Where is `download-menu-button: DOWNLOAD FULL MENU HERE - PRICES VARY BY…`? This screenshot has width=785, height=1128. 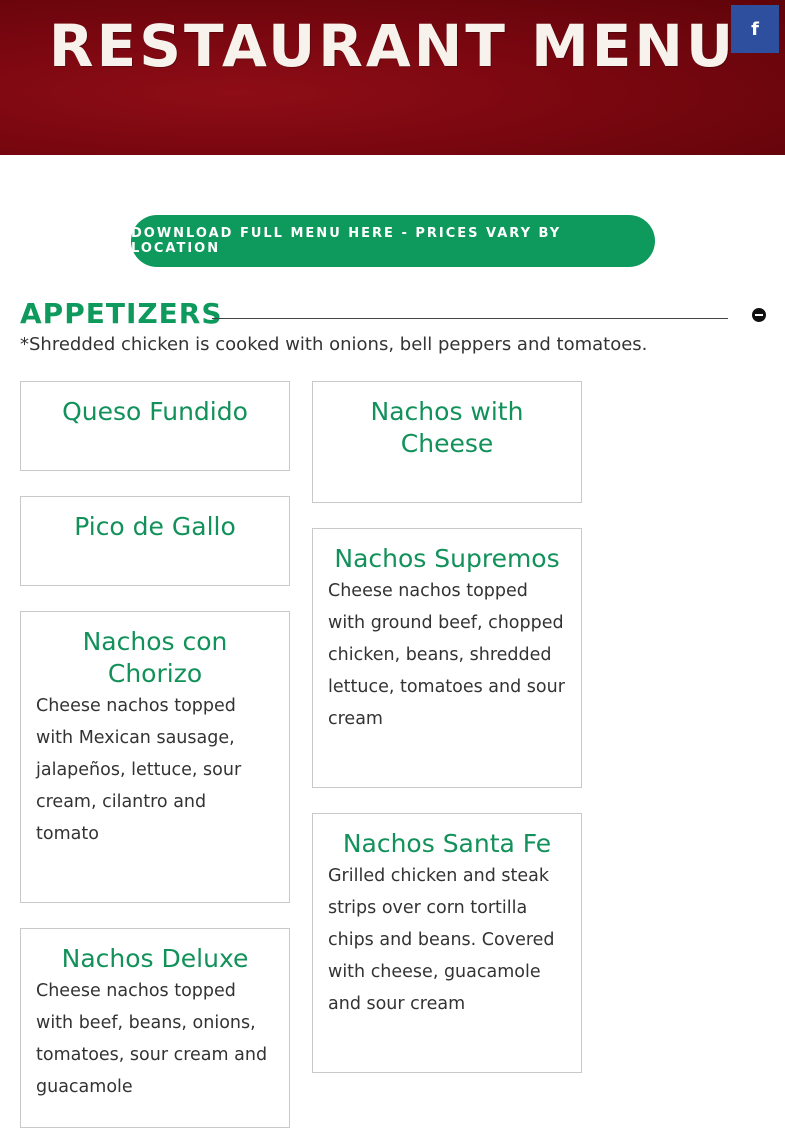 download-menu-button: DOWNLOAD FULL MENU HERE - PRICES VARY BY… is located at coordinates (393, 241).